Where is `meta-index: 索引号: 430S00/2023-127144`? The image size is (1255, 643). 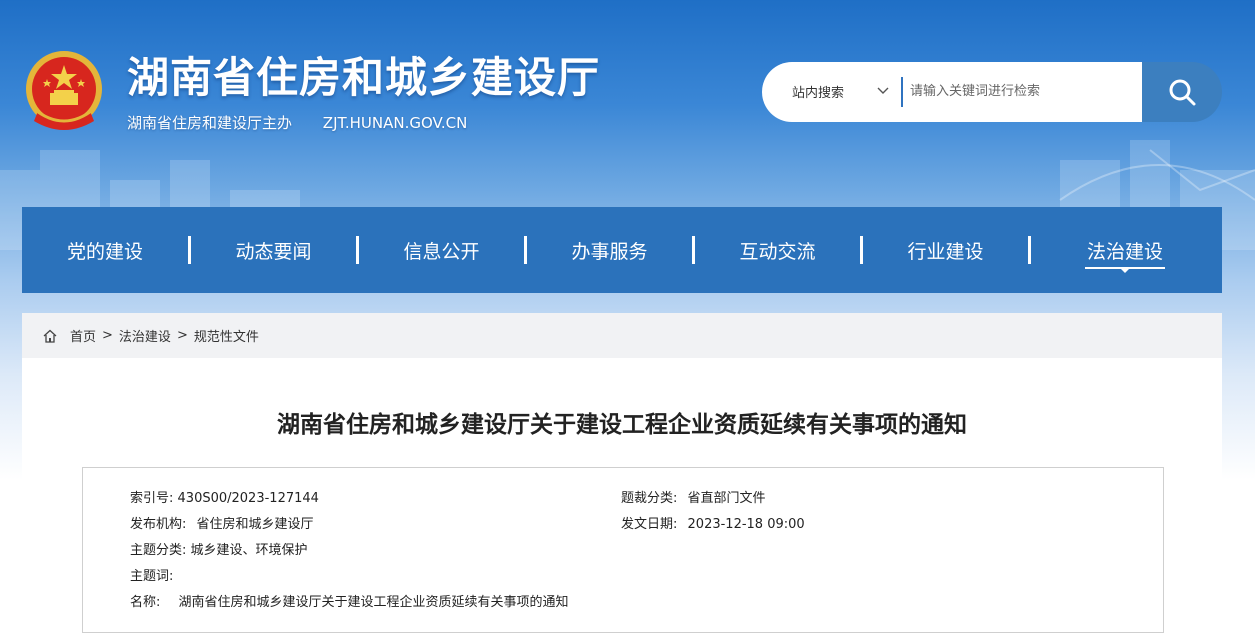 meta-index: 索引号: 430S00/2023-127144 is located at coordinates (224, 499).